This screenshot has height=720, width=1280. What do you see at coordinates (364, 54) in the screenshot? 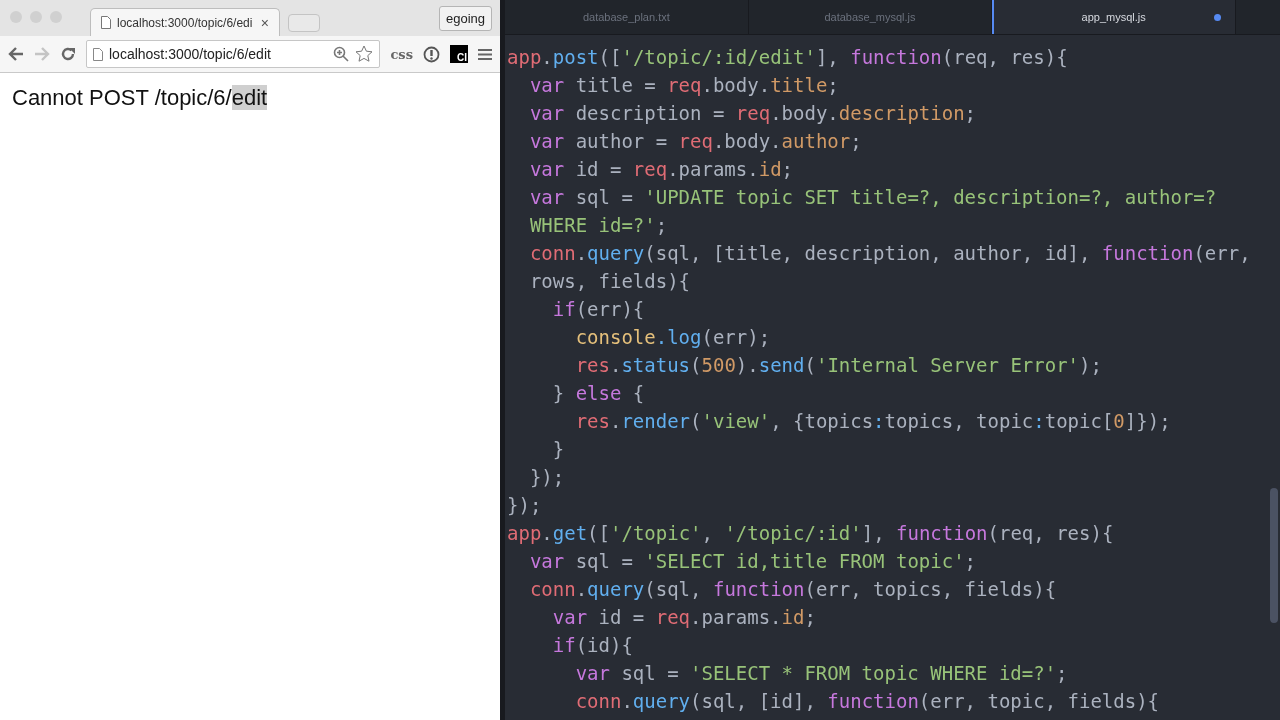
I see `star-icon` at bounding box center [364, 54].